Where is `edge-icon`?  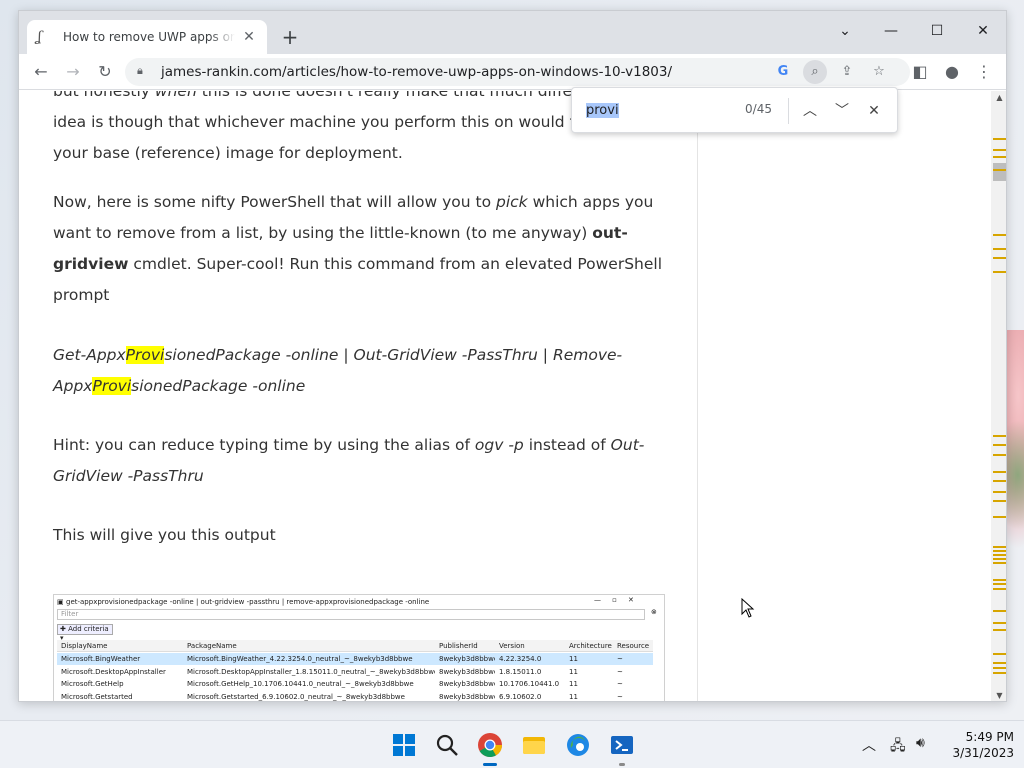 edge-icon is located at coordinates (578, 745).